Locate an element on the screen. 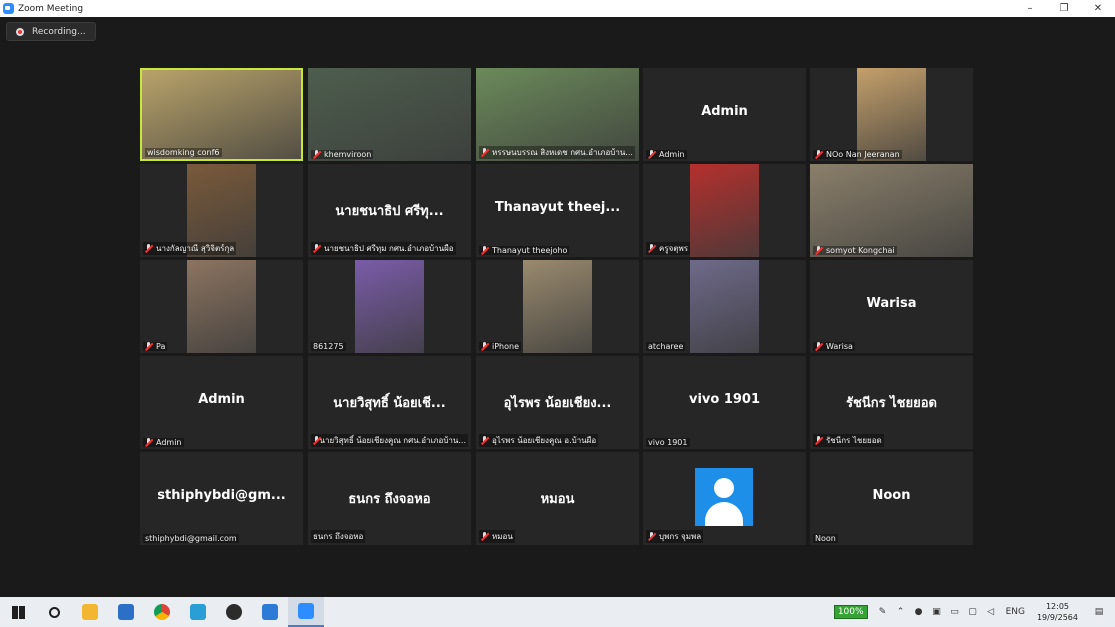 This screenshot has width=1115, height=627. participant-tile: somyot Kongchai is located at coordinates (891, 210).